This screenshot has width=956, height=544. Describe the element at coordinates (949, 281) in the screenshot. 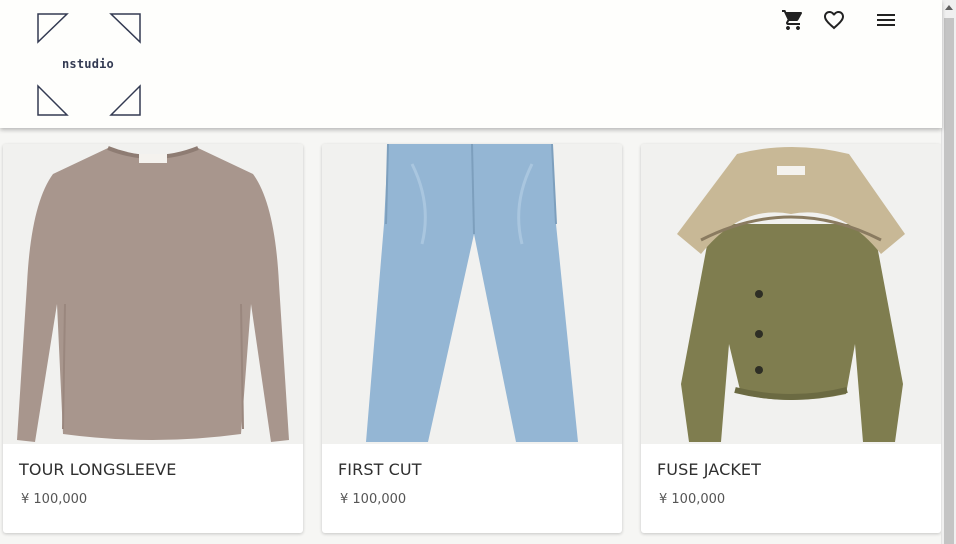

I see `scrollbar-thumb` at that location.